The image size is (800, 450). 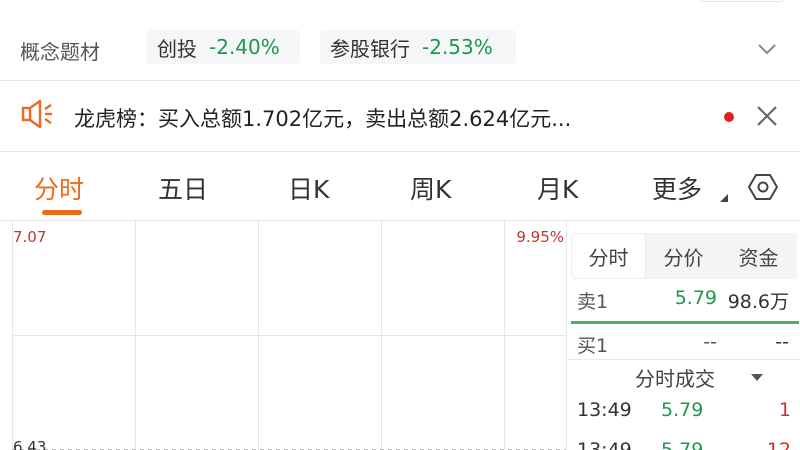 I want to click on trade-row: 13:49 5.79 1, so click(x=683, y=414).